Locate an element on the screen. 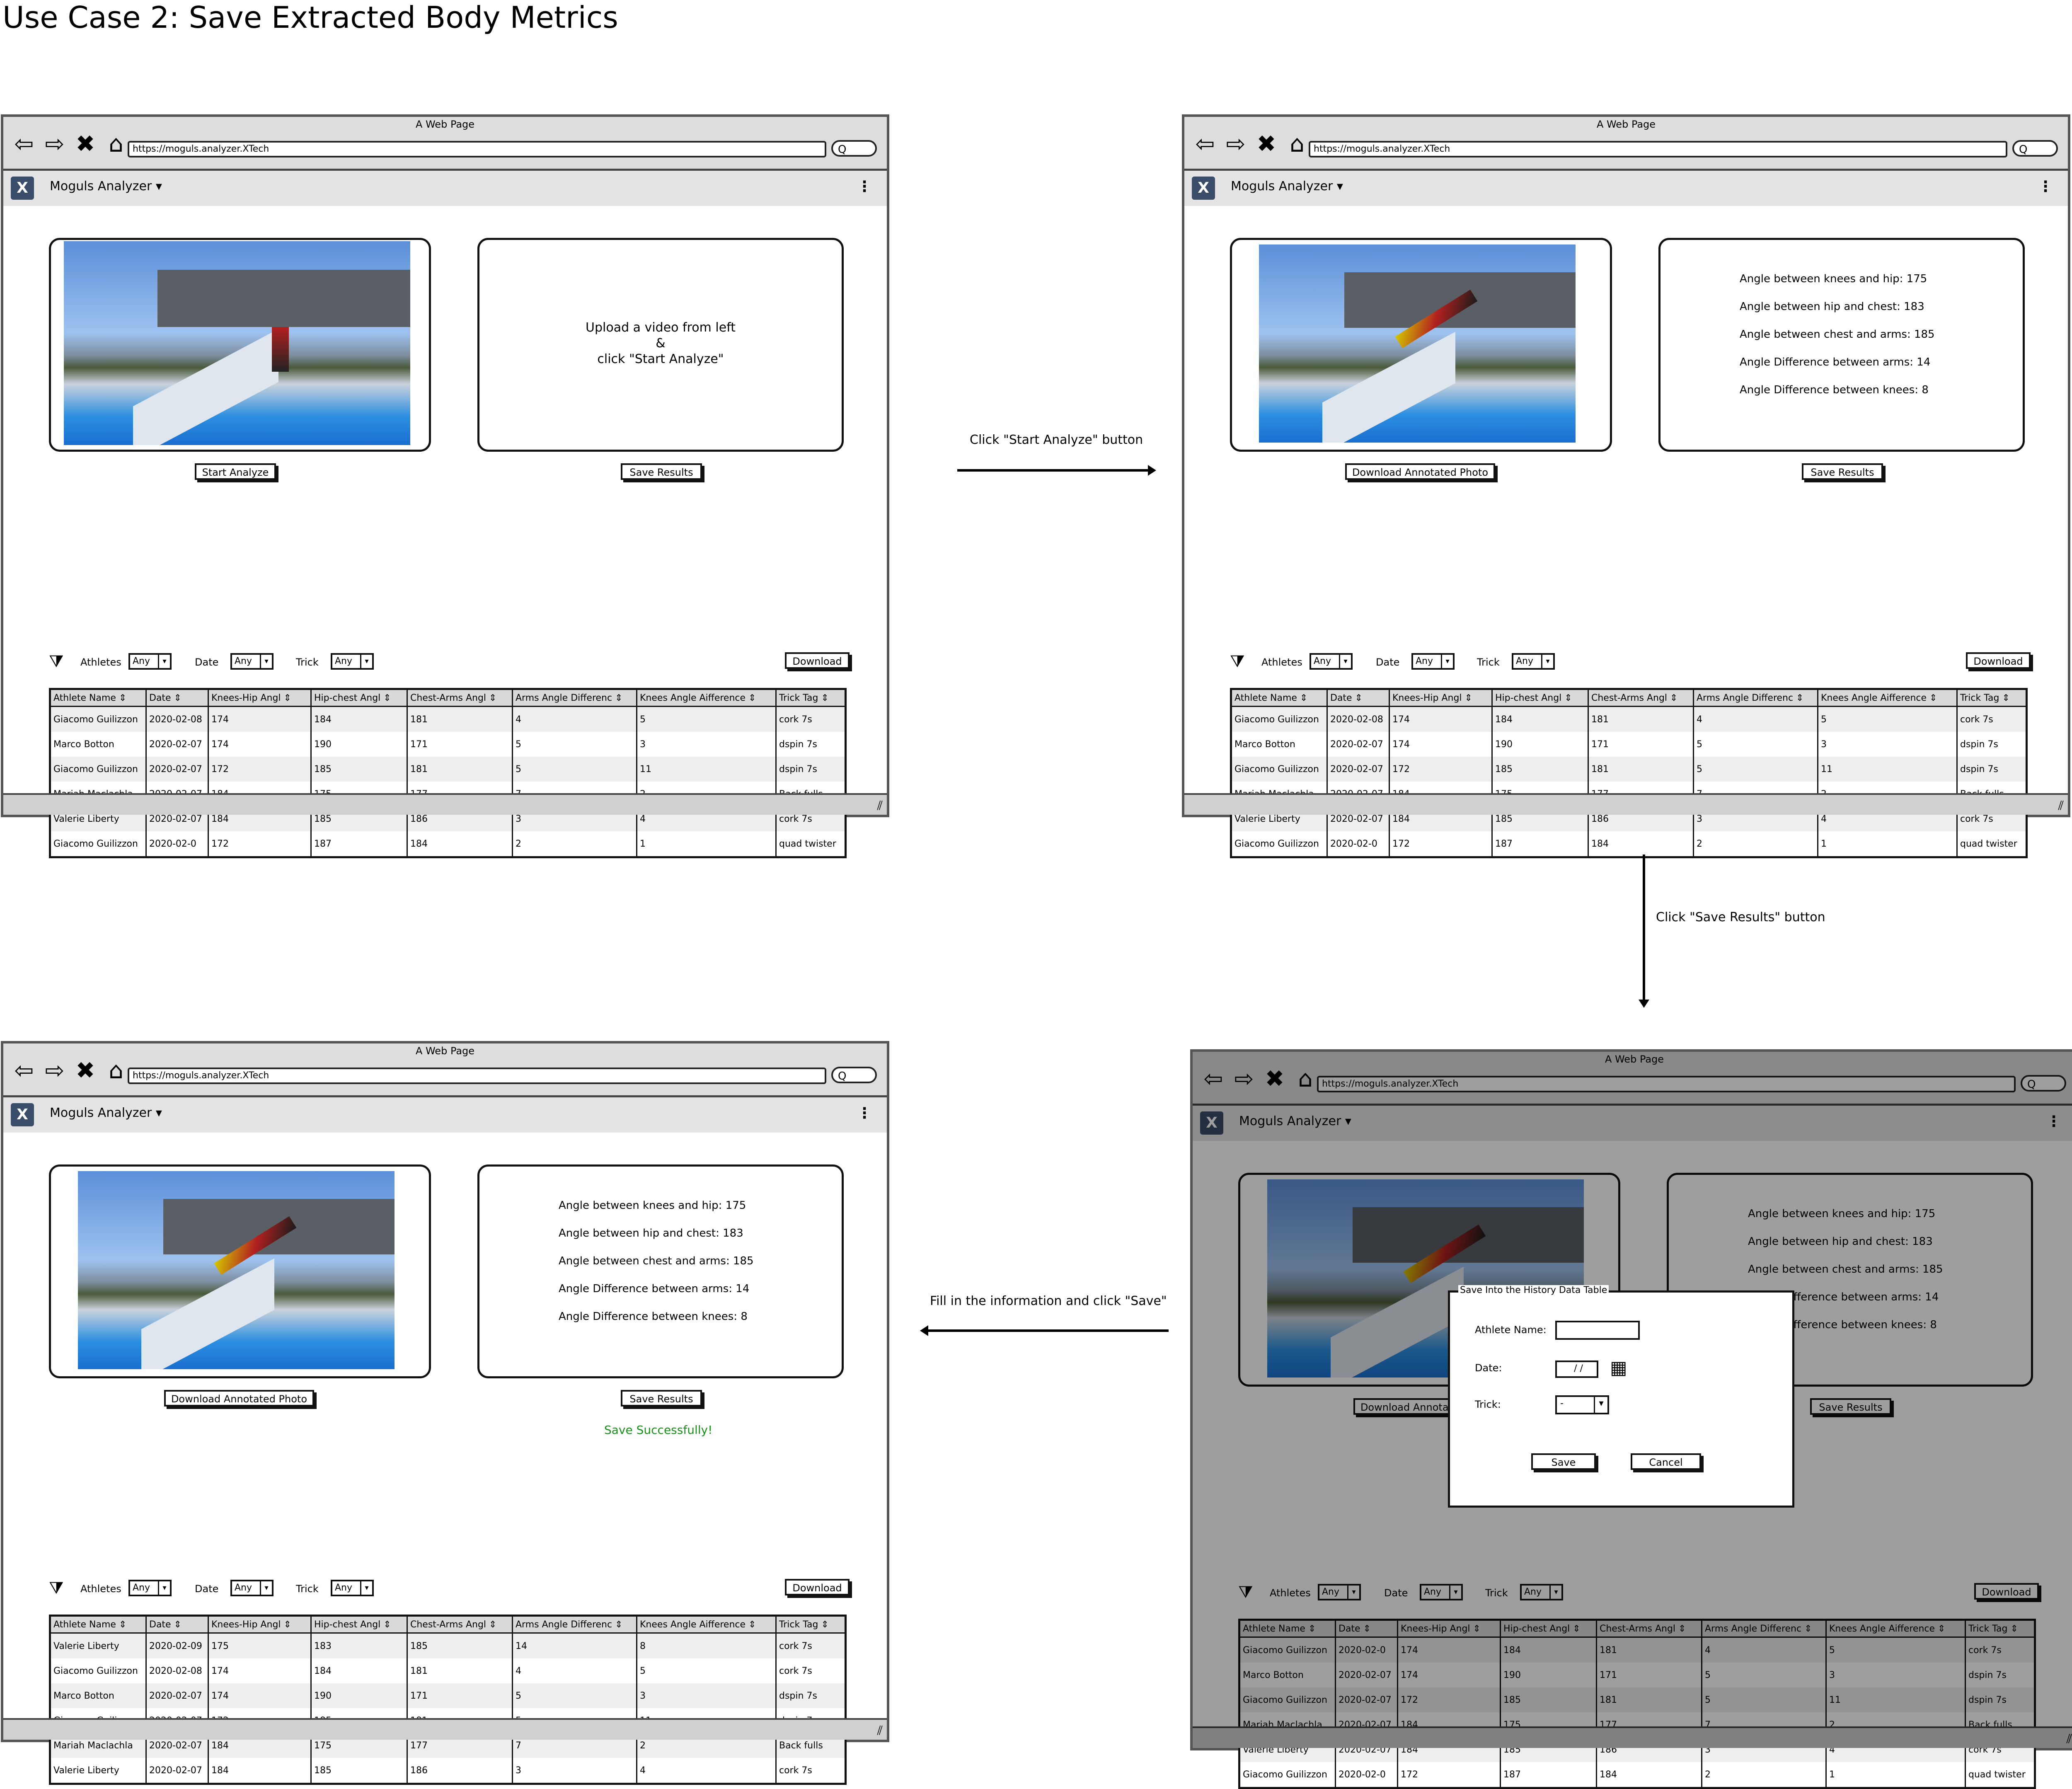  dialog-save-button: Save is located at coordinates (1563, 1461).